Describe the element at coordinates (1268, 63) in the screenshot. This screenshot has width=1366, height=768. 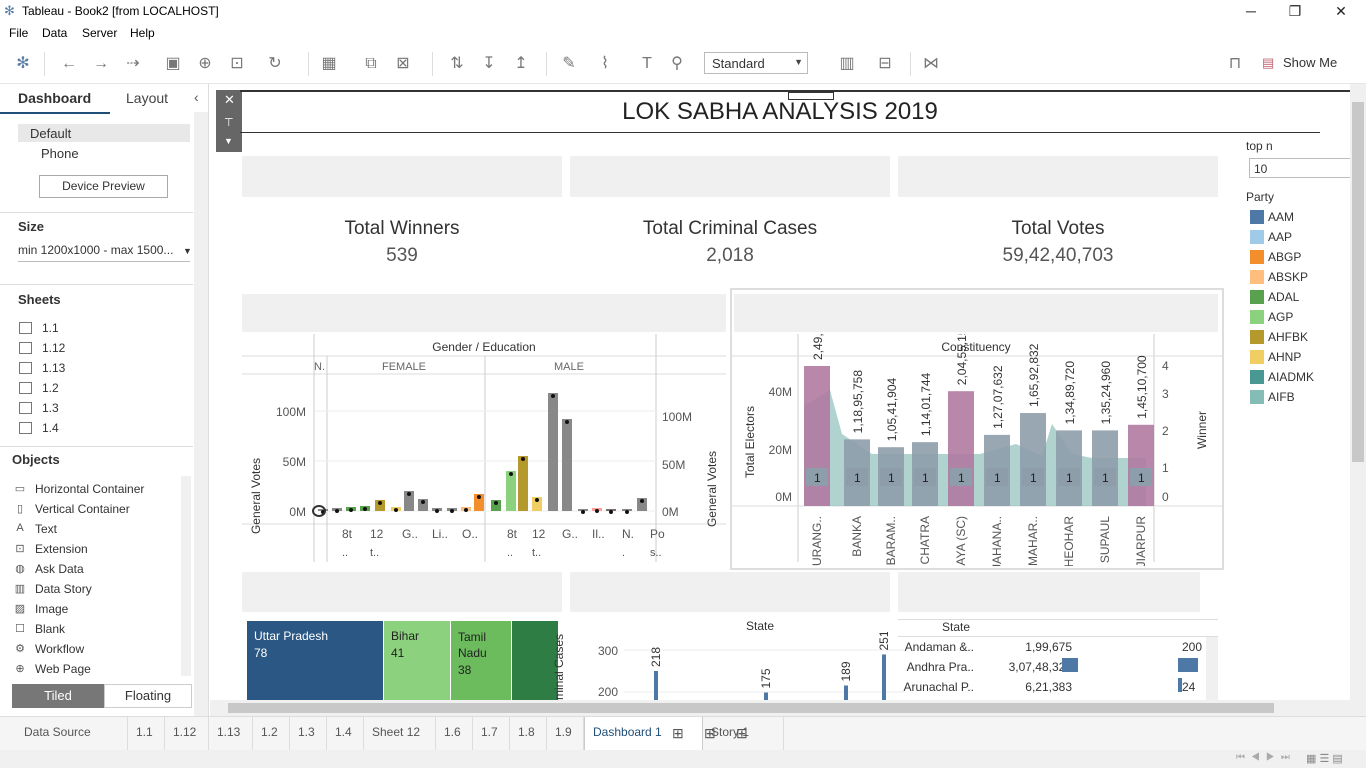
I see `show-me-icon: ▤` at that location.